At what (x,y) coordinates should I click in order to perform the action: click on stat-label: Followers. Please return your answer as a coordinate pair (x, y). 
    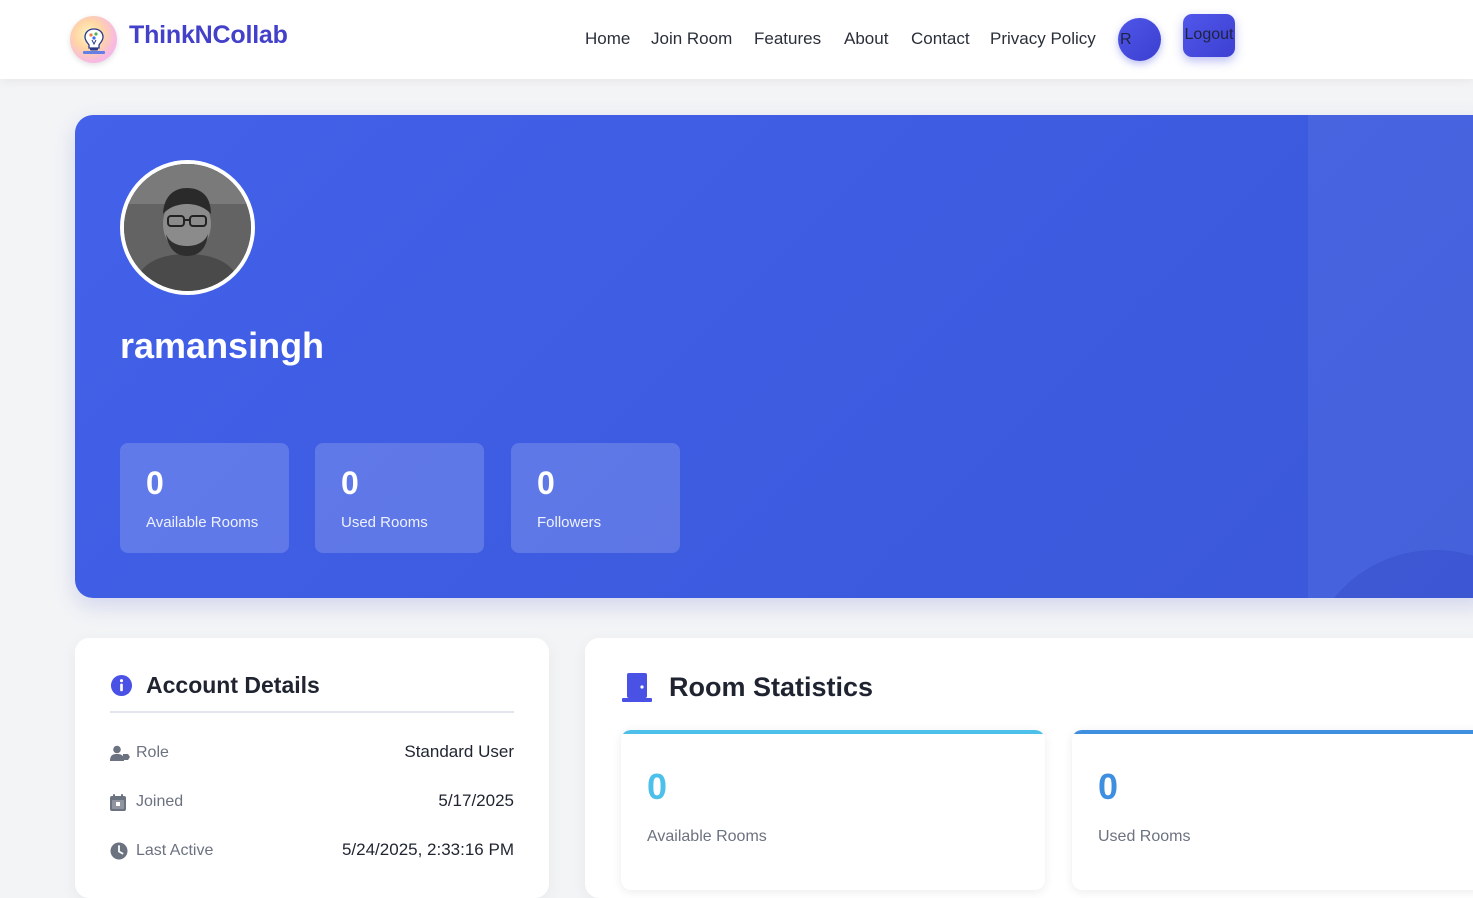
    Looking at the image, I should click on (569, 522).